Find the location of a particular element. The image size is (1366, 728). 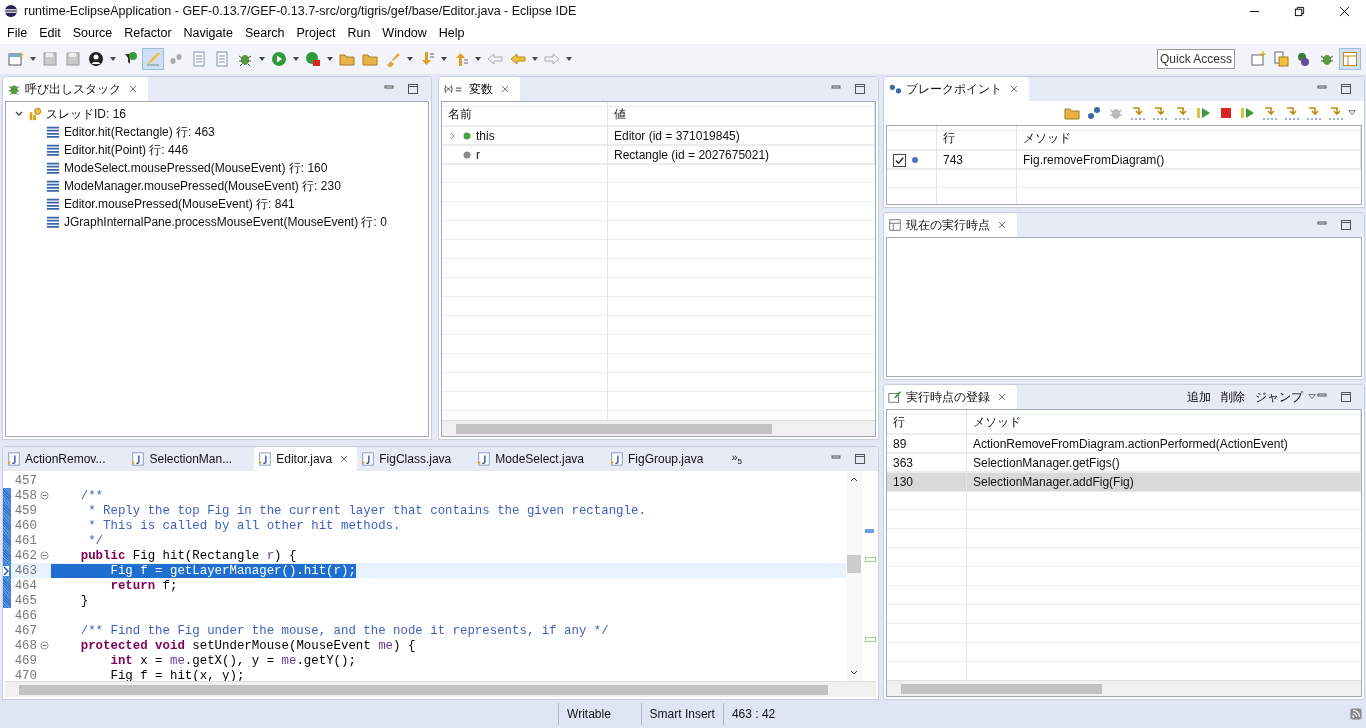

menu-item: Refactor is located at coordinates (148, 33).